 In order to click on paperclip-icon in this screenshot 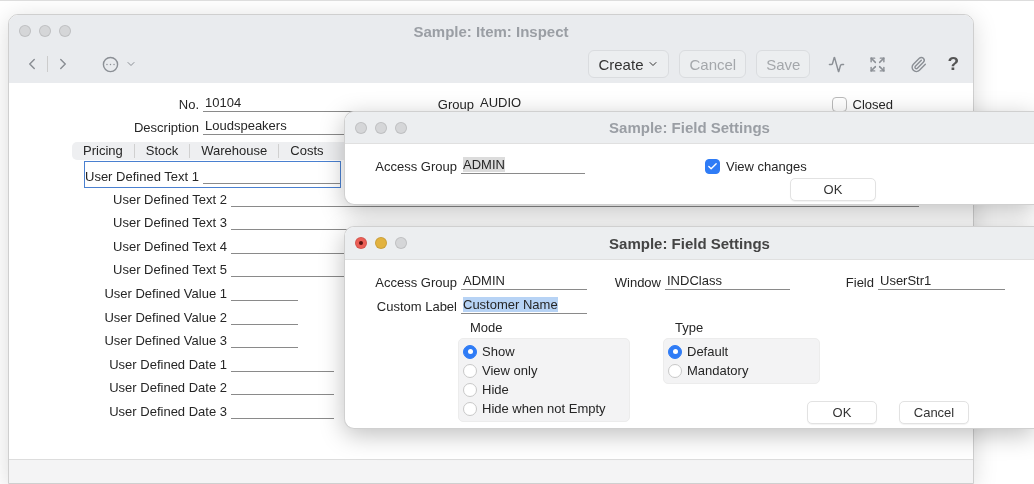, I will do `click(919, 64)`.